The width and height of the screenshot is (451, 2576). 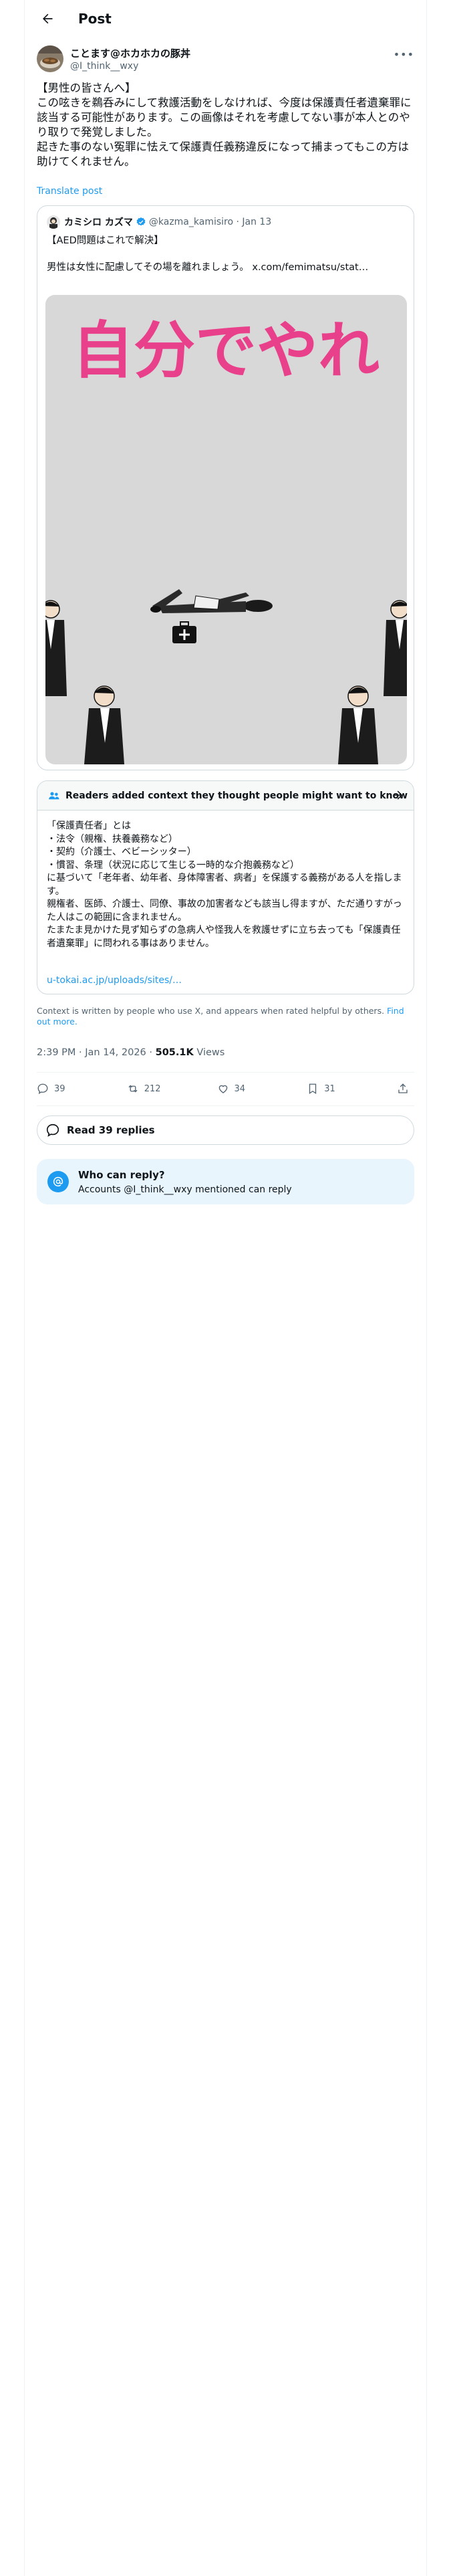 I want to click on like-count: 34, so click(x=240, y=1088).